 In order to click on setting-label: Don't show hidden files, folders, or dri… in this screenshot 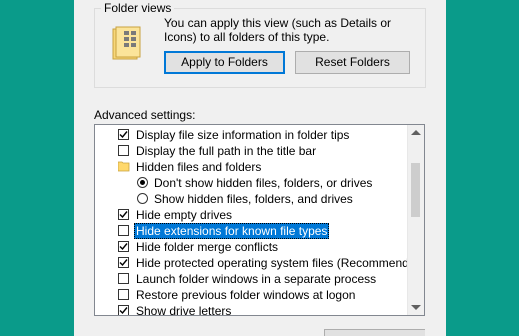, I will do `click(263, 183)`.